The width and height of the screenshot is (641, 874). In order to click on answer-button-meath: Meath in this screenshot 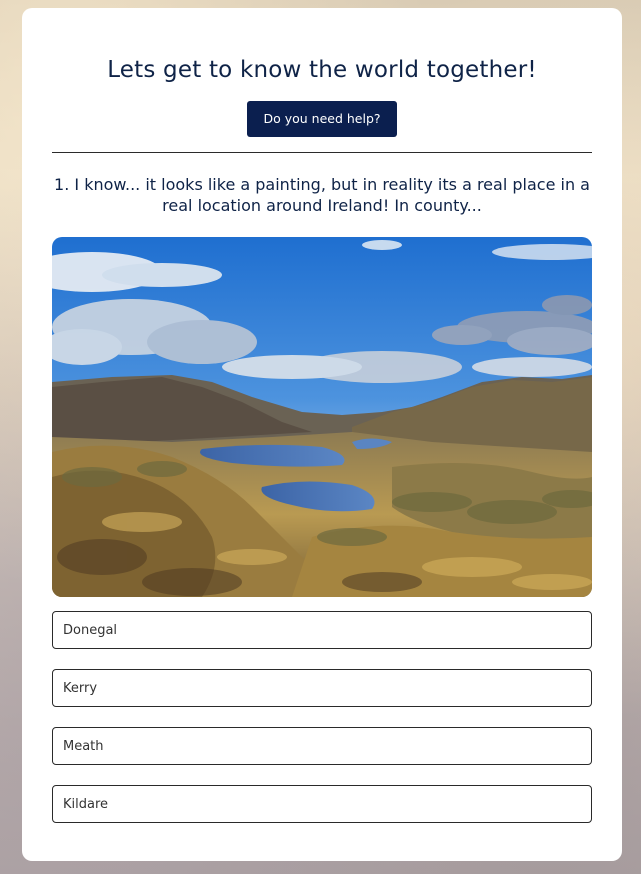, I will do `click(322, 746)`.